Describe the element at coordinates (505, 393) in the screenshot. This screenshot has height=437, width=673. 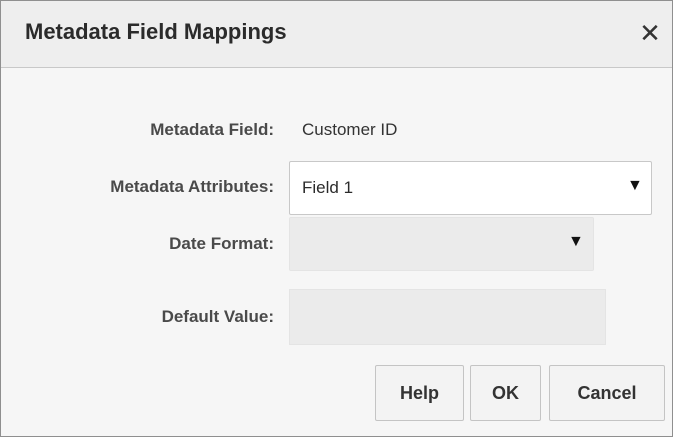
I see `ok-button: OK` at that location.